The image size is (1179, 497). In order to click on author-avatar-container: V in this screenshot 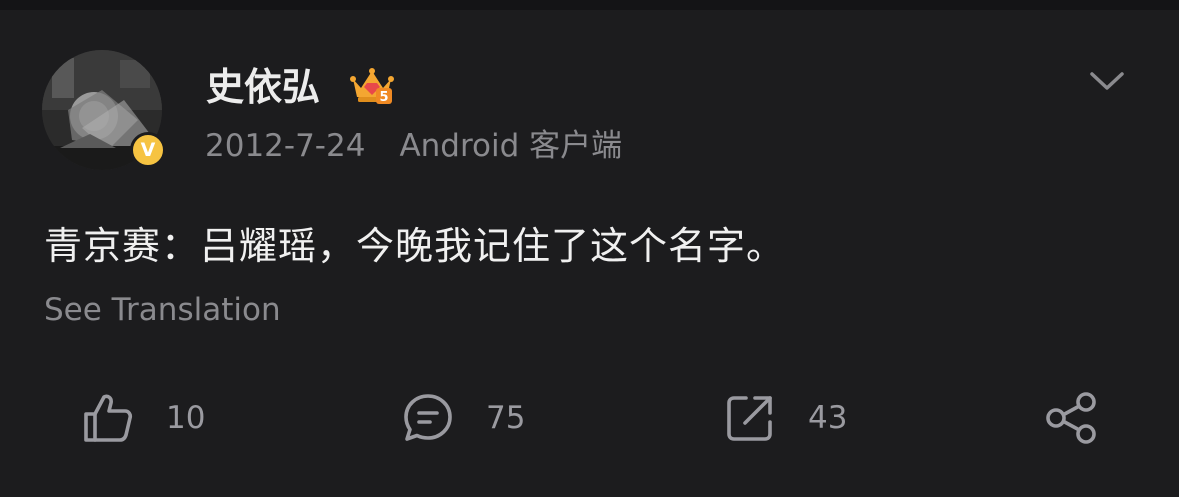, I will do `click(104, 110)`.